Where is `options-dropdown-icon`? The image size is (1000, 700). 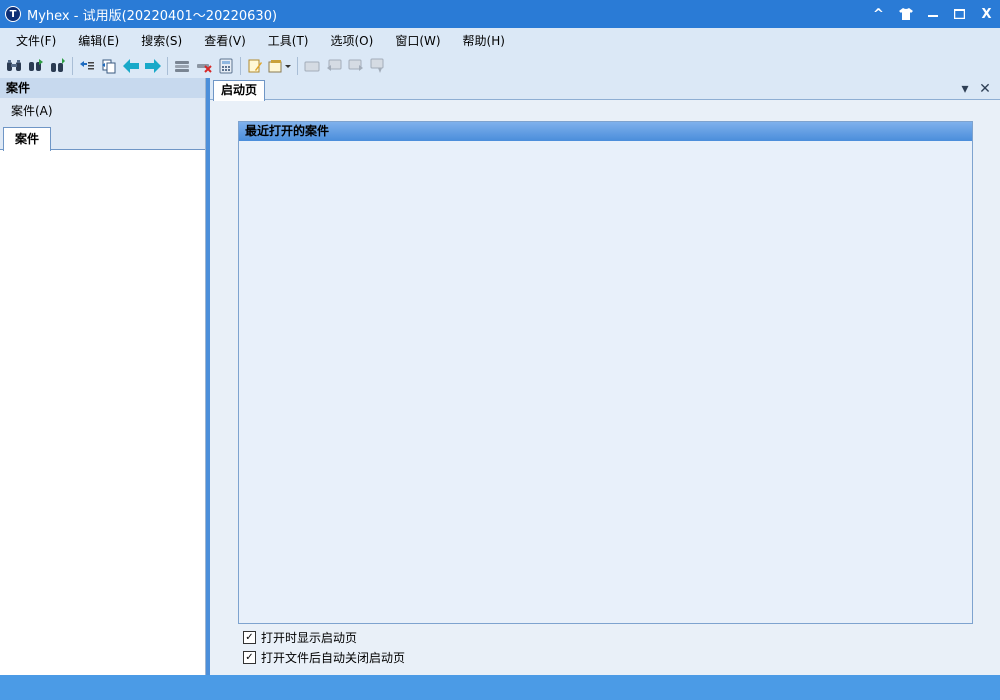
options-dropdown-icon is located at coordinates (280, 66).